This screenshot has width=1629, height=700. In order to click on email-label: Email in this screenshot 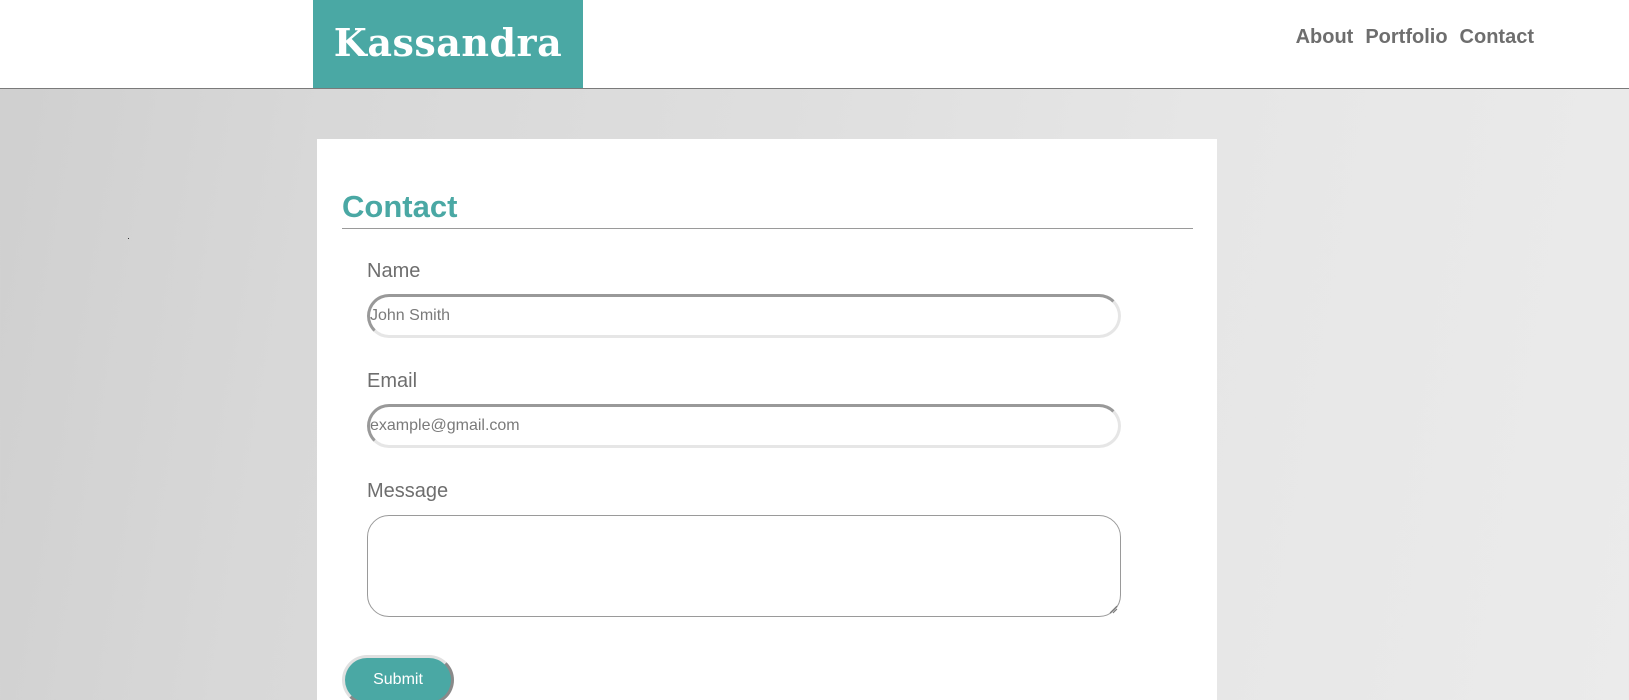, I will do `click(392, 381)`.